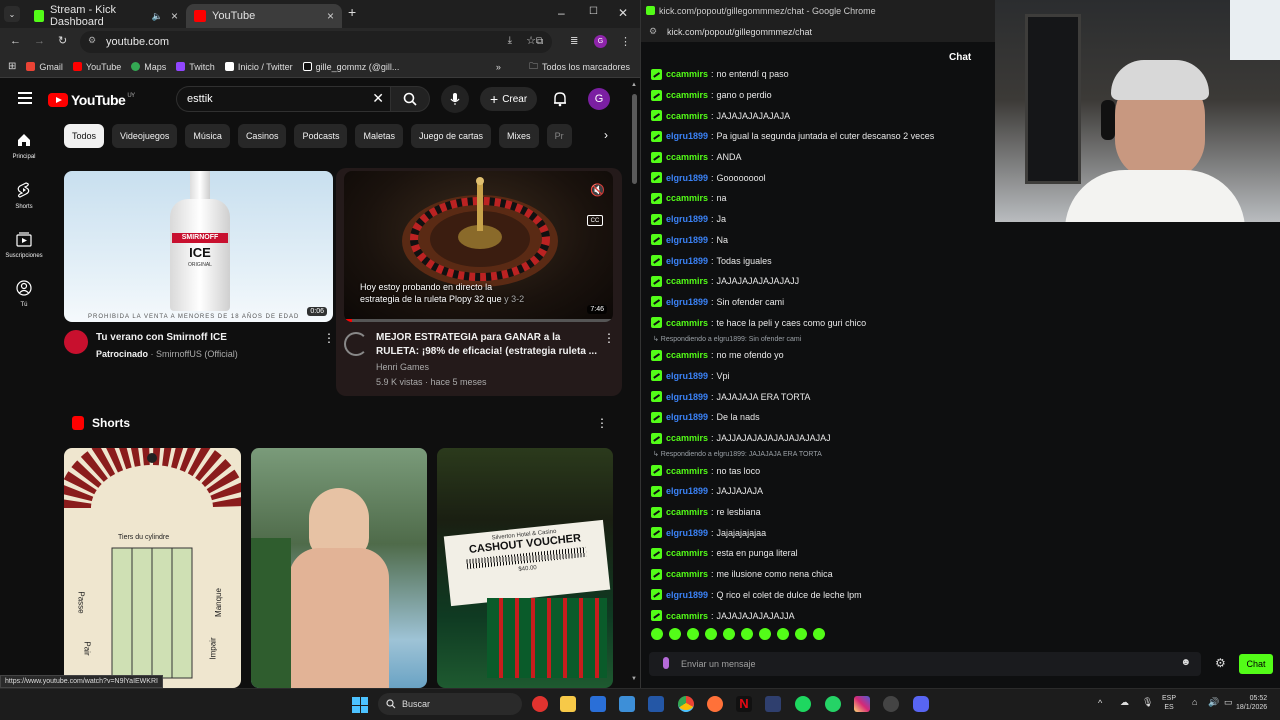 This screenshot has width=1280, height=720. I want to click on chat-message: ccammirs: JAJAJAJAJAJAJAJJ, so click(961, 281).